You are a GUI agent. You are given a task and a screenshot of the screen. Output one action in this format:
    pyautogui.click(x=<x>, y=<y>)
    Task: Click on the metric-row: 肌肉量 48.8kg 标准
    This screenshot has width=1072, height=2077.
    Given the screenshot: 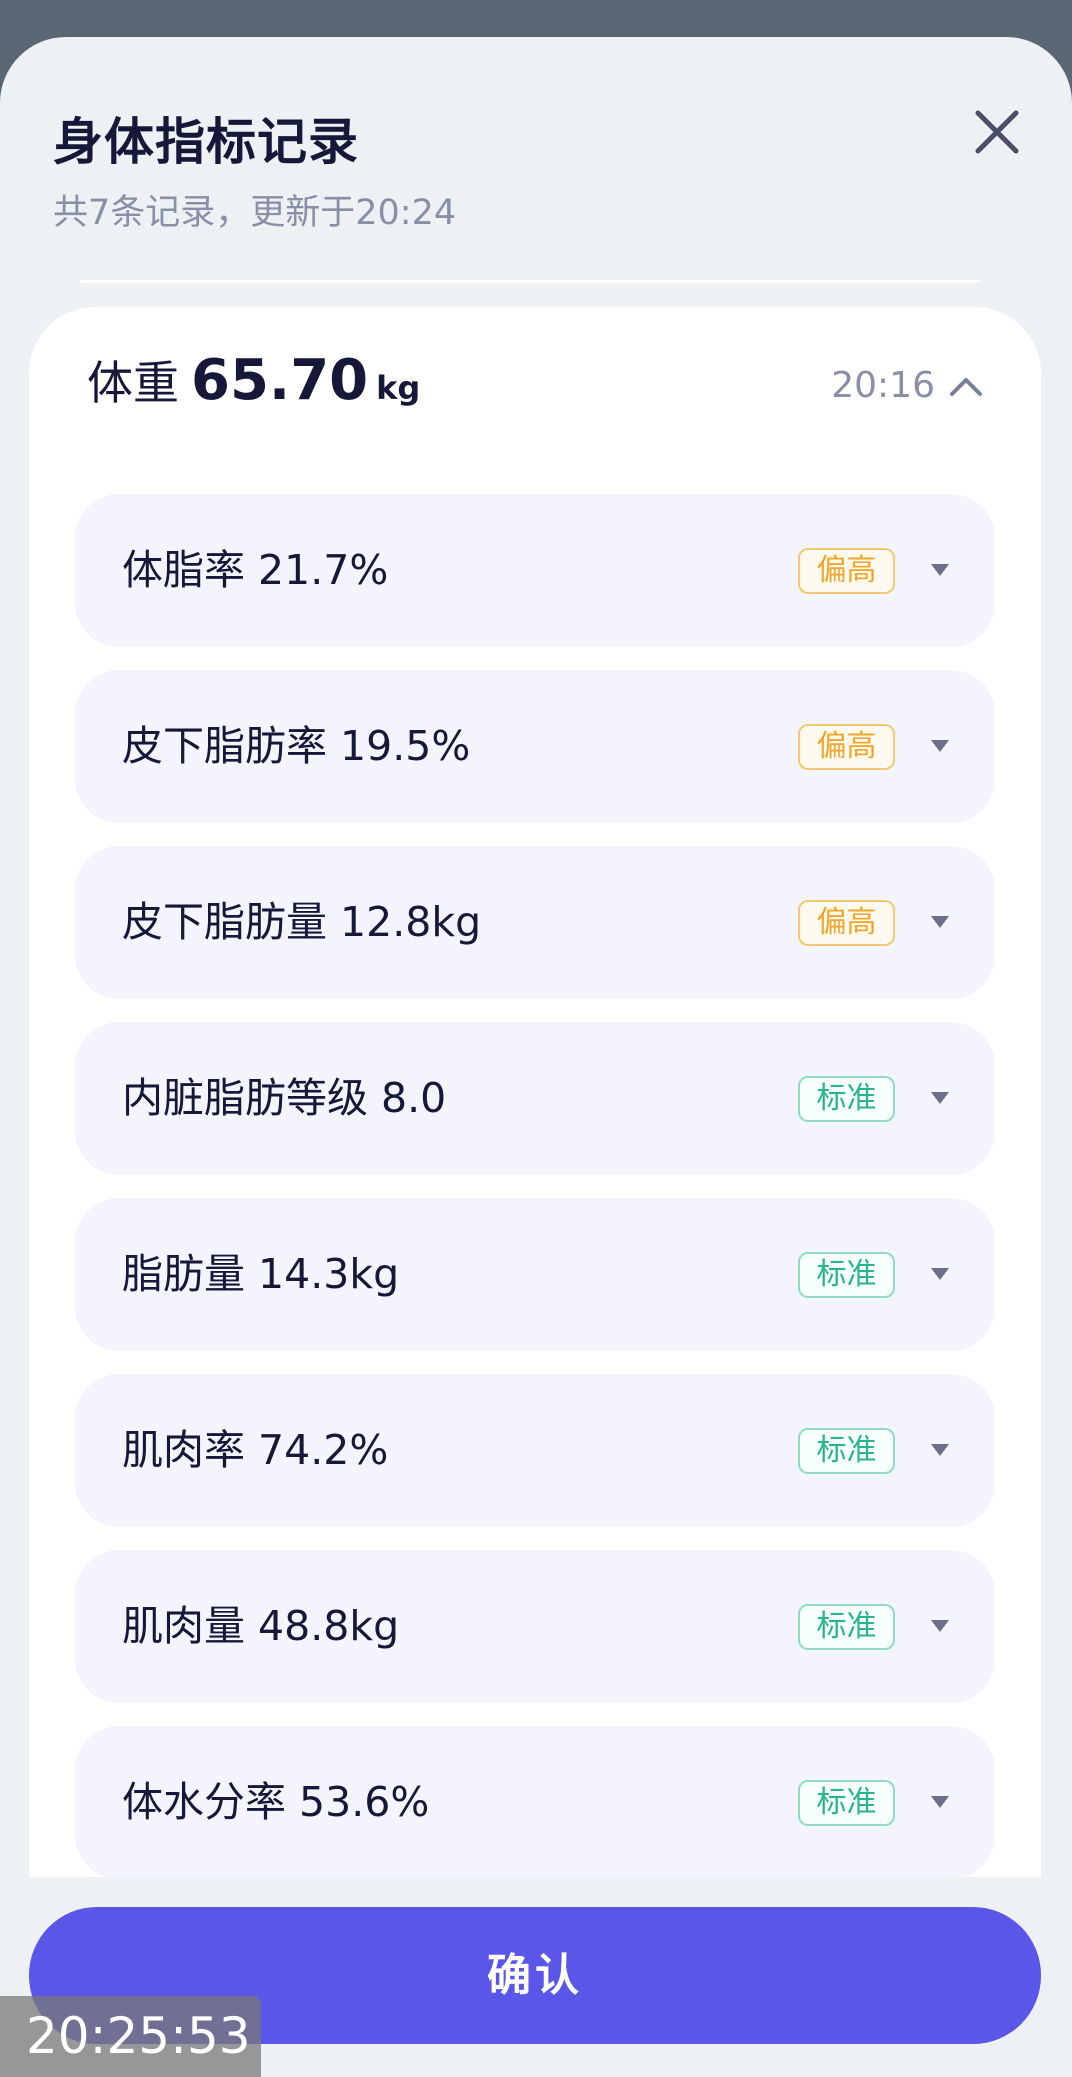 What is the action you would take?
    pyautogui.click(x=535, y=1626)
    